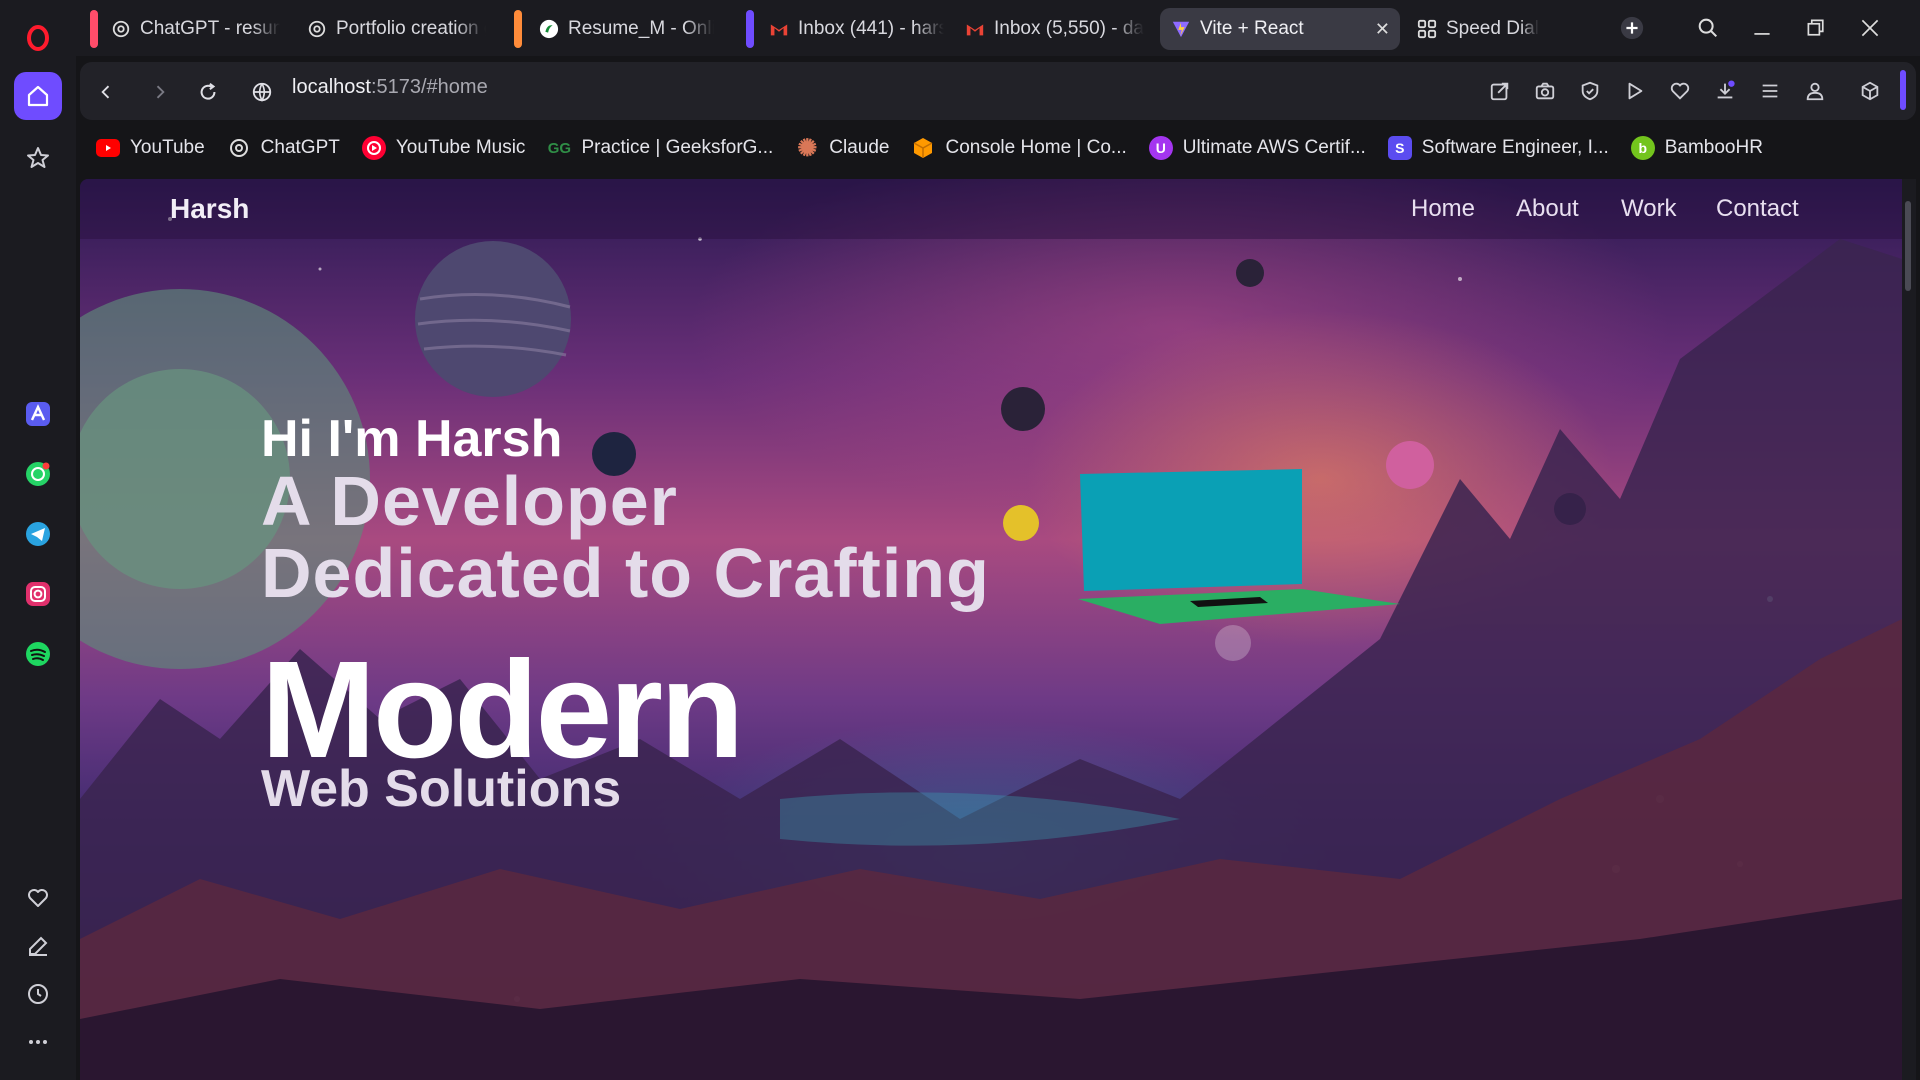 This screenshot has height=1080, width=1920. I want to click on overleaf-icon, so click(549, 29).